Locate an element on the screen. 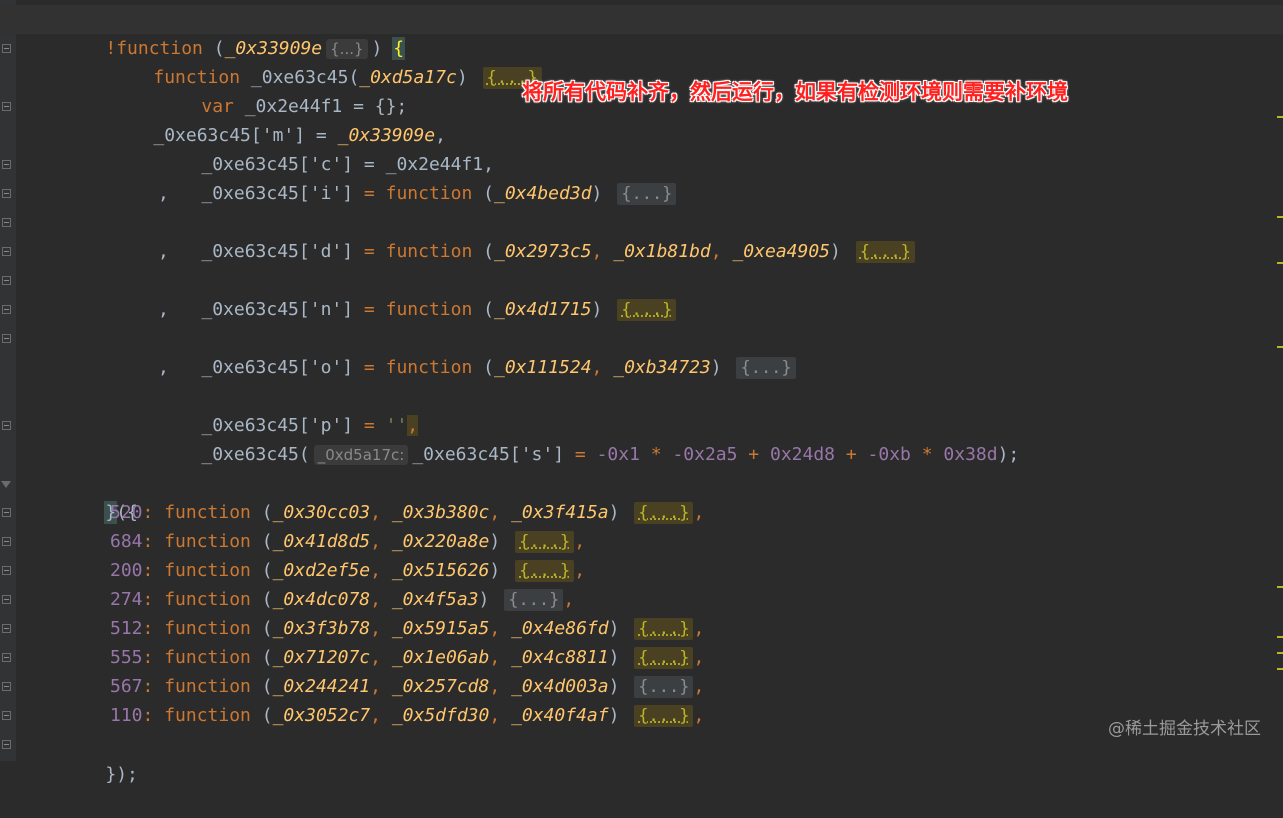 The width and height of the screenshot is (1283, 818). code-line: _0xe63c45['c'] = _0x2e44f1, is located at coordinates (326, 148).